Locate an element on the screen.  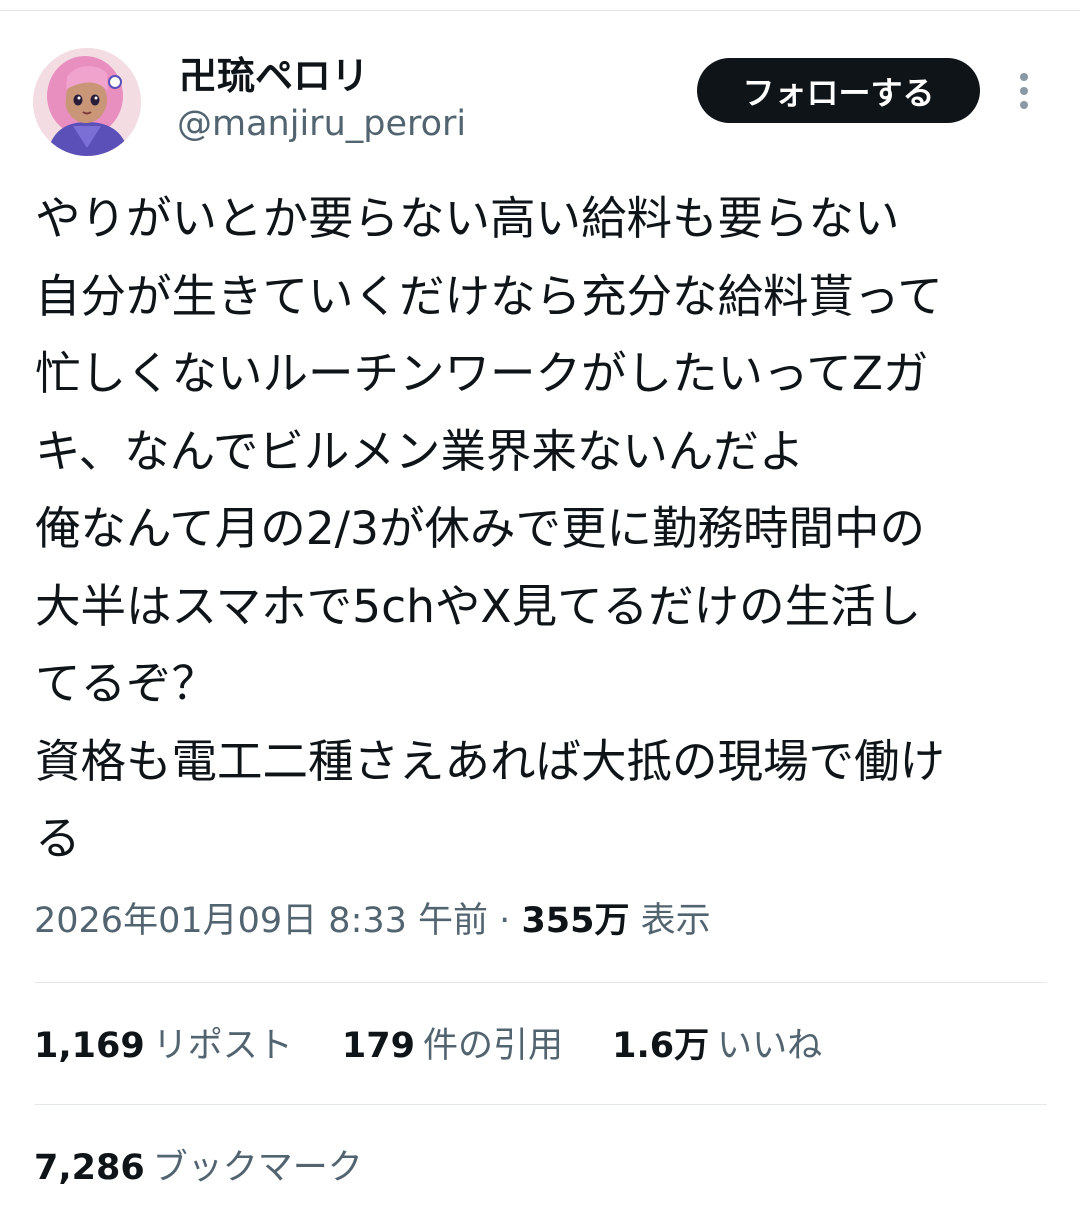
follow-button-label: フォローする is located at coordinates (838, 92).